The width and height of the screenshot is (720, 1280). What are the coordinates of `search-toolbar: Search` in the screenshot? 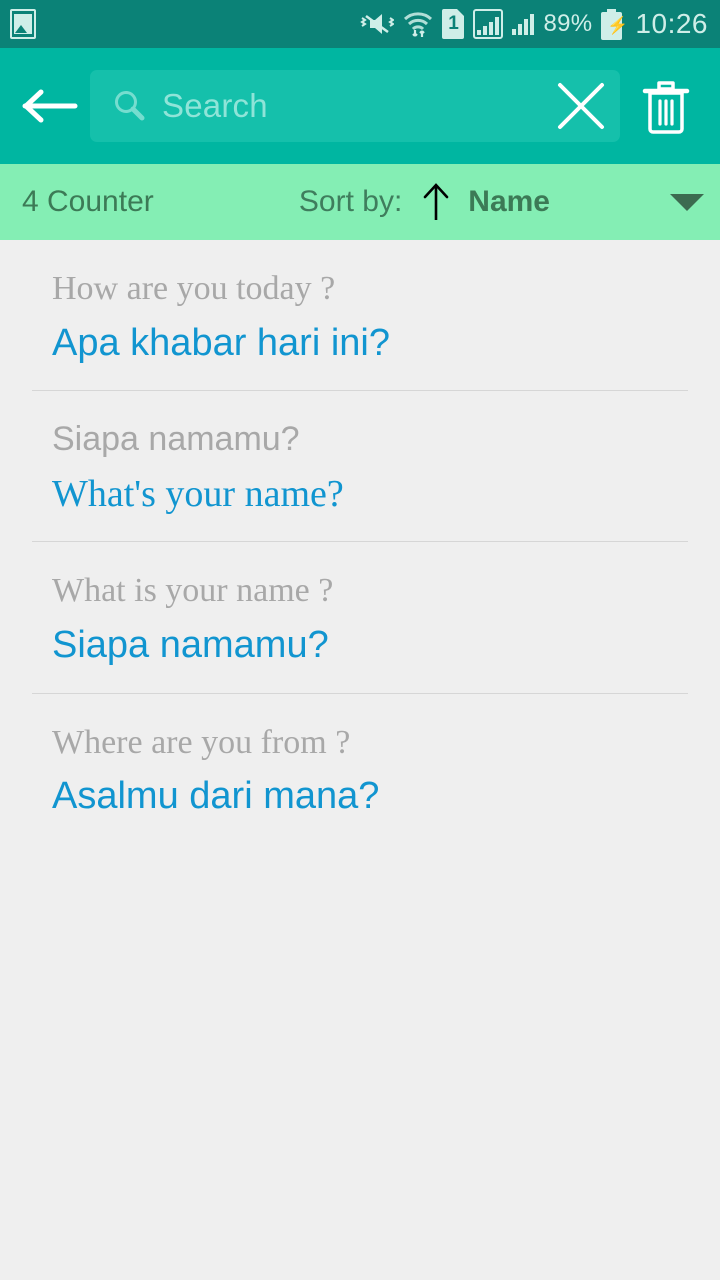 It's located at (360, 106).